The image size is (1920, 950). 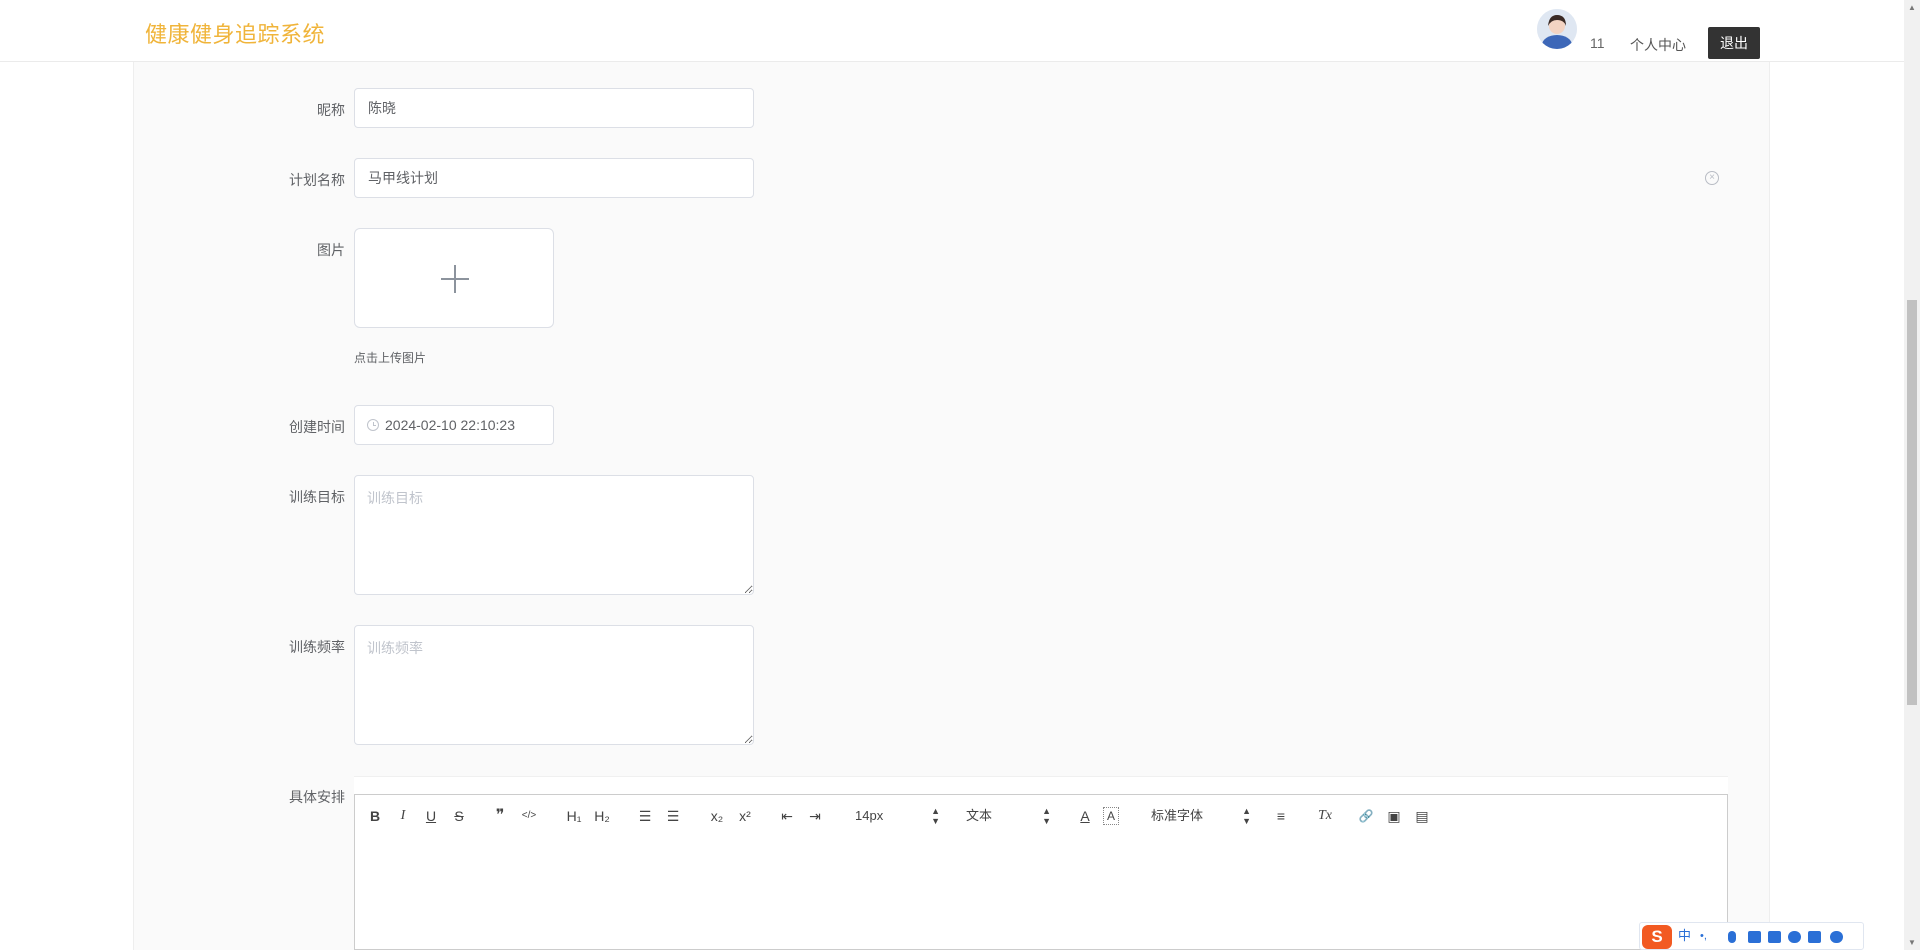 I want to click on image-upload-box, so click(x=454, y=278).